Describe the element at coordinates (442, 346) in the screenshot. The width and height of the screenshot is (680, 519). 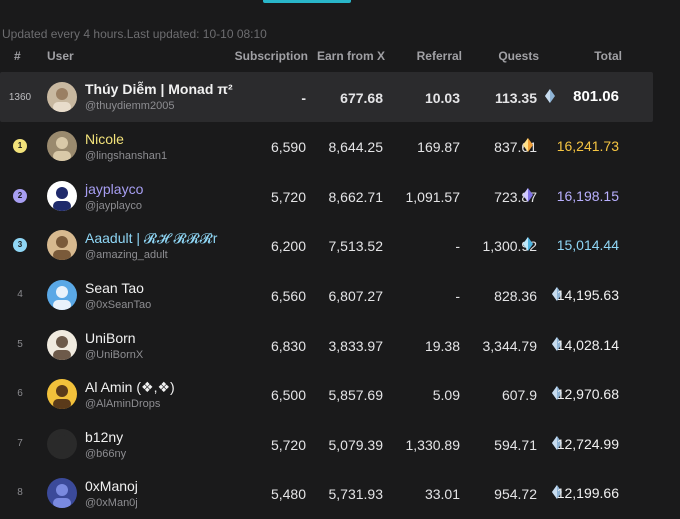
I see `referral-value: 19.38` at that location.